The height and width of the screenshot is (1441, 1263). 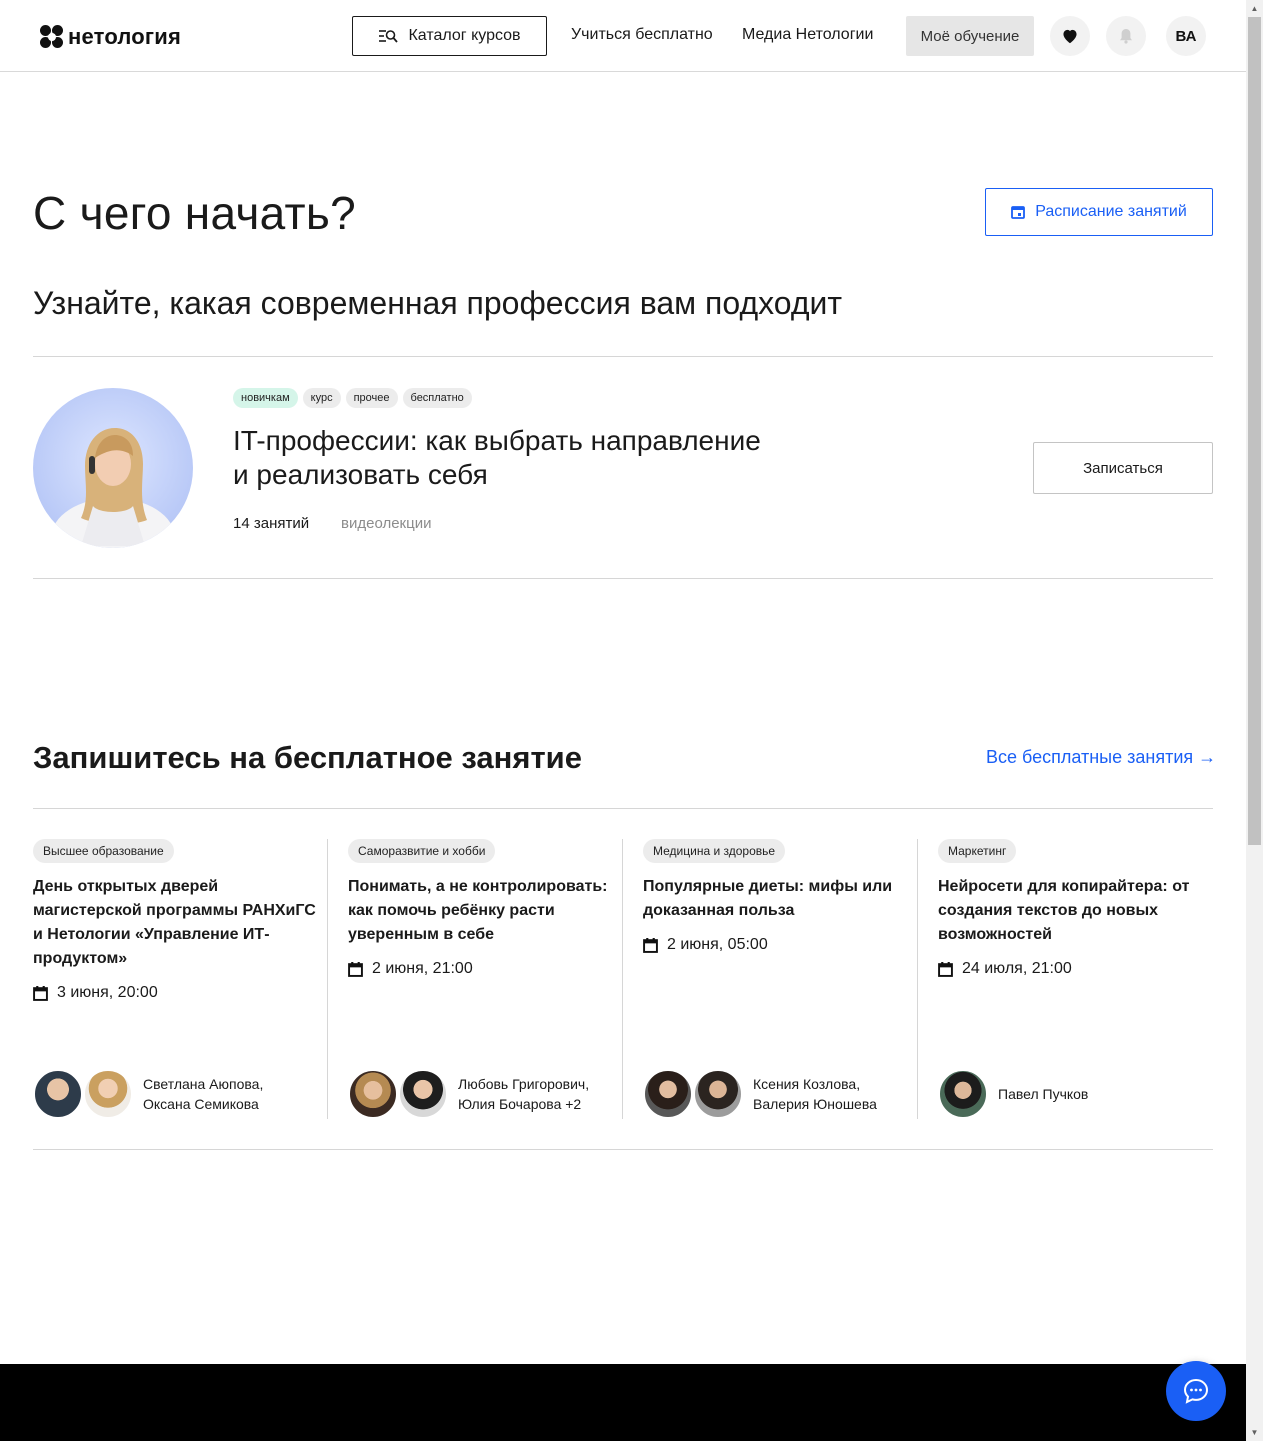 What do you see at coordinates (422, 968) in the screenshot?
I see `lesson-date-text: 2 июня, 21:00` at bounding box center [422, 968].